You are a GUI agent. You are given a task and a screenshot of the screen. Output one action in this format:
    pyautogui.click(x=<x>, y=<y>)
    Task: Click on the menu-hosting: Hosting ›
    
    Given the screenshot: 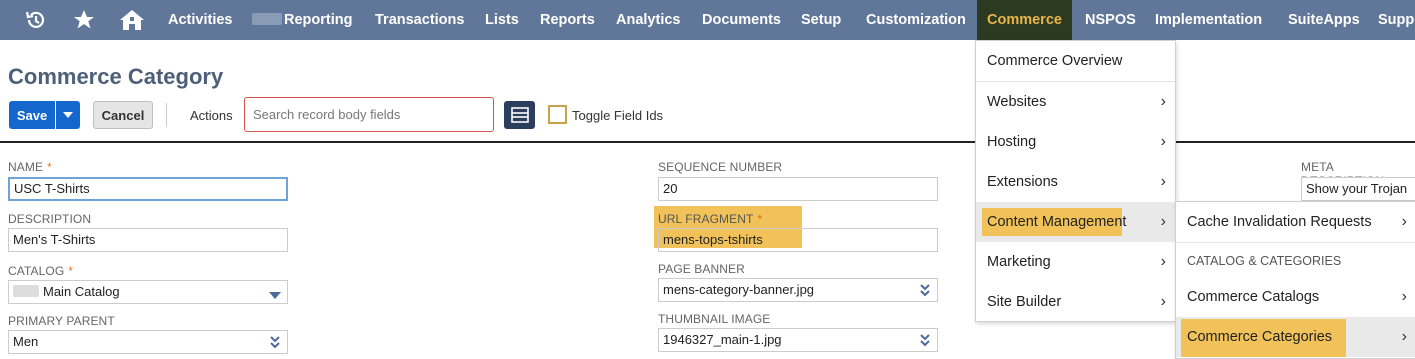 What is the action you would take?
    pyautogui.click(x=1075, y=142)
    